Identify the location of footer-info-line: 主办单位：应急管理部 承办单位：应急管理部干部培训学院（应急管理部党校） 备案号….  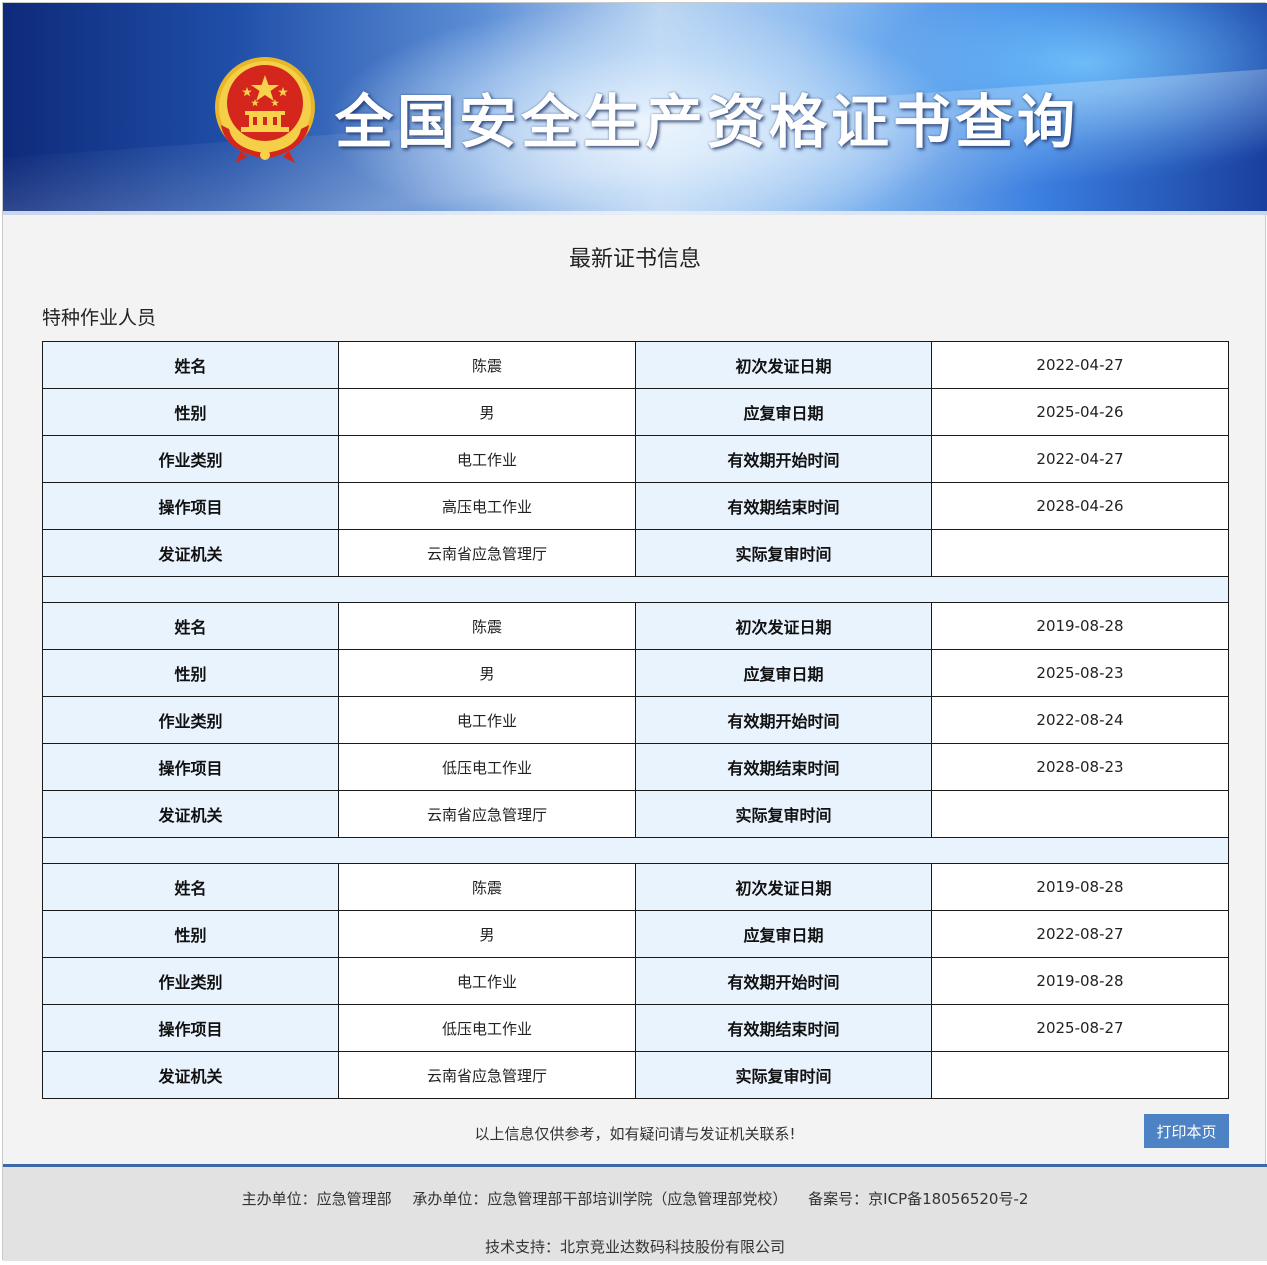
(635, 1198).